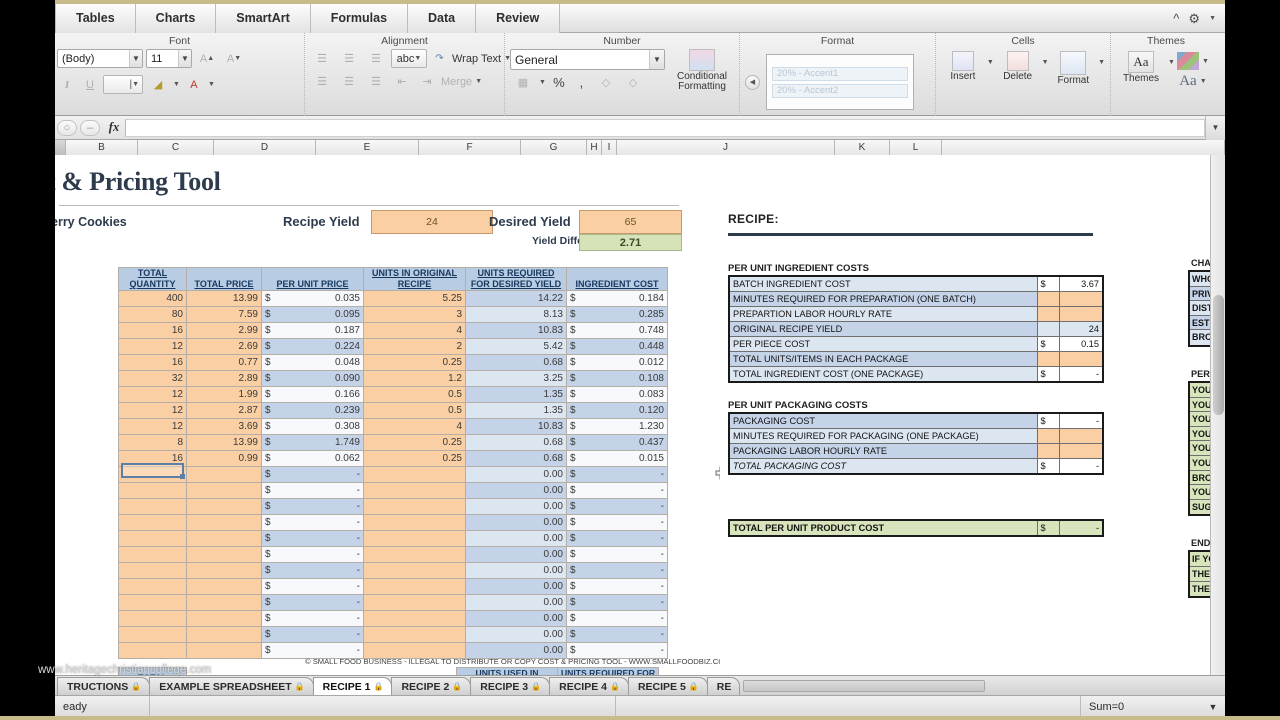 The width and height of the screenshot is (1280, 720). Describe the element at coordinates (234, 58) in the screenshot. I see `shrink-font-button: A ▼` at that location.